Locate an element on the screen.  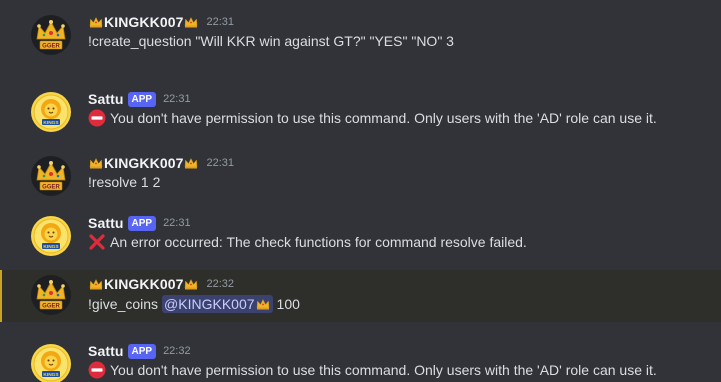
message-header: Sattu APP 22:32 is located at coordinates (139, 351).